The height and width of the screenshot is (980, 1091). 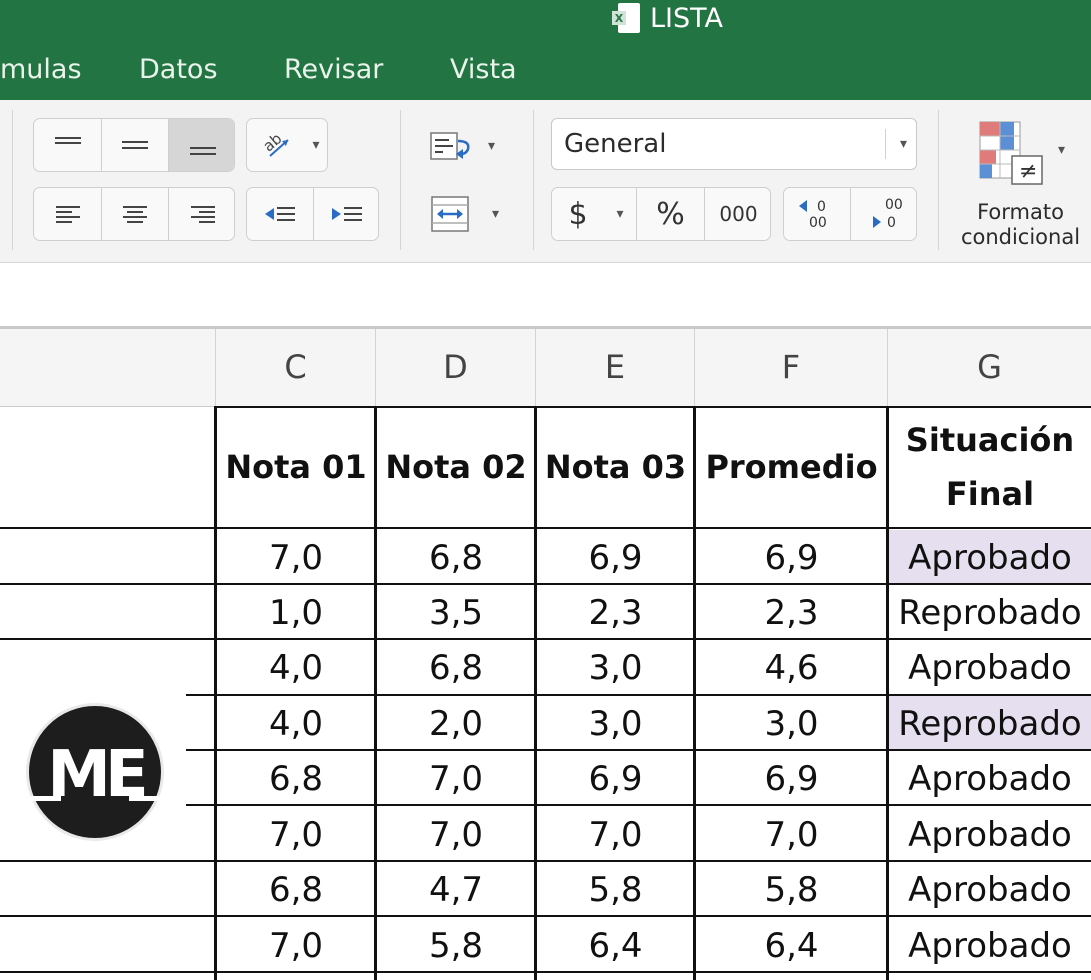 What do you see at coordinates (533, 180) in the screenshot?
I see `ribbon-separator` at bounding box center [533, 180].